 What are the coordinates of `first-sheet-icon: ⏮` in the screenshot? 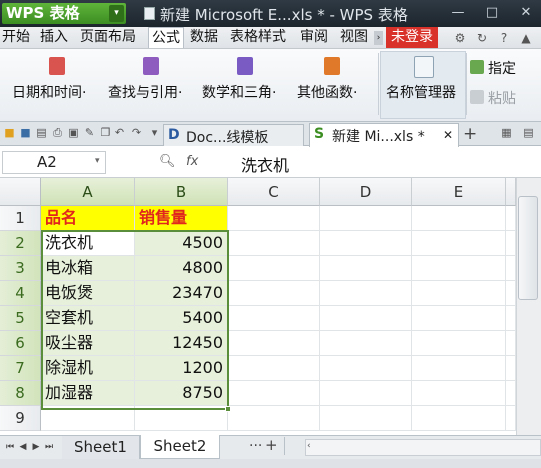 It's located at (10, 447).